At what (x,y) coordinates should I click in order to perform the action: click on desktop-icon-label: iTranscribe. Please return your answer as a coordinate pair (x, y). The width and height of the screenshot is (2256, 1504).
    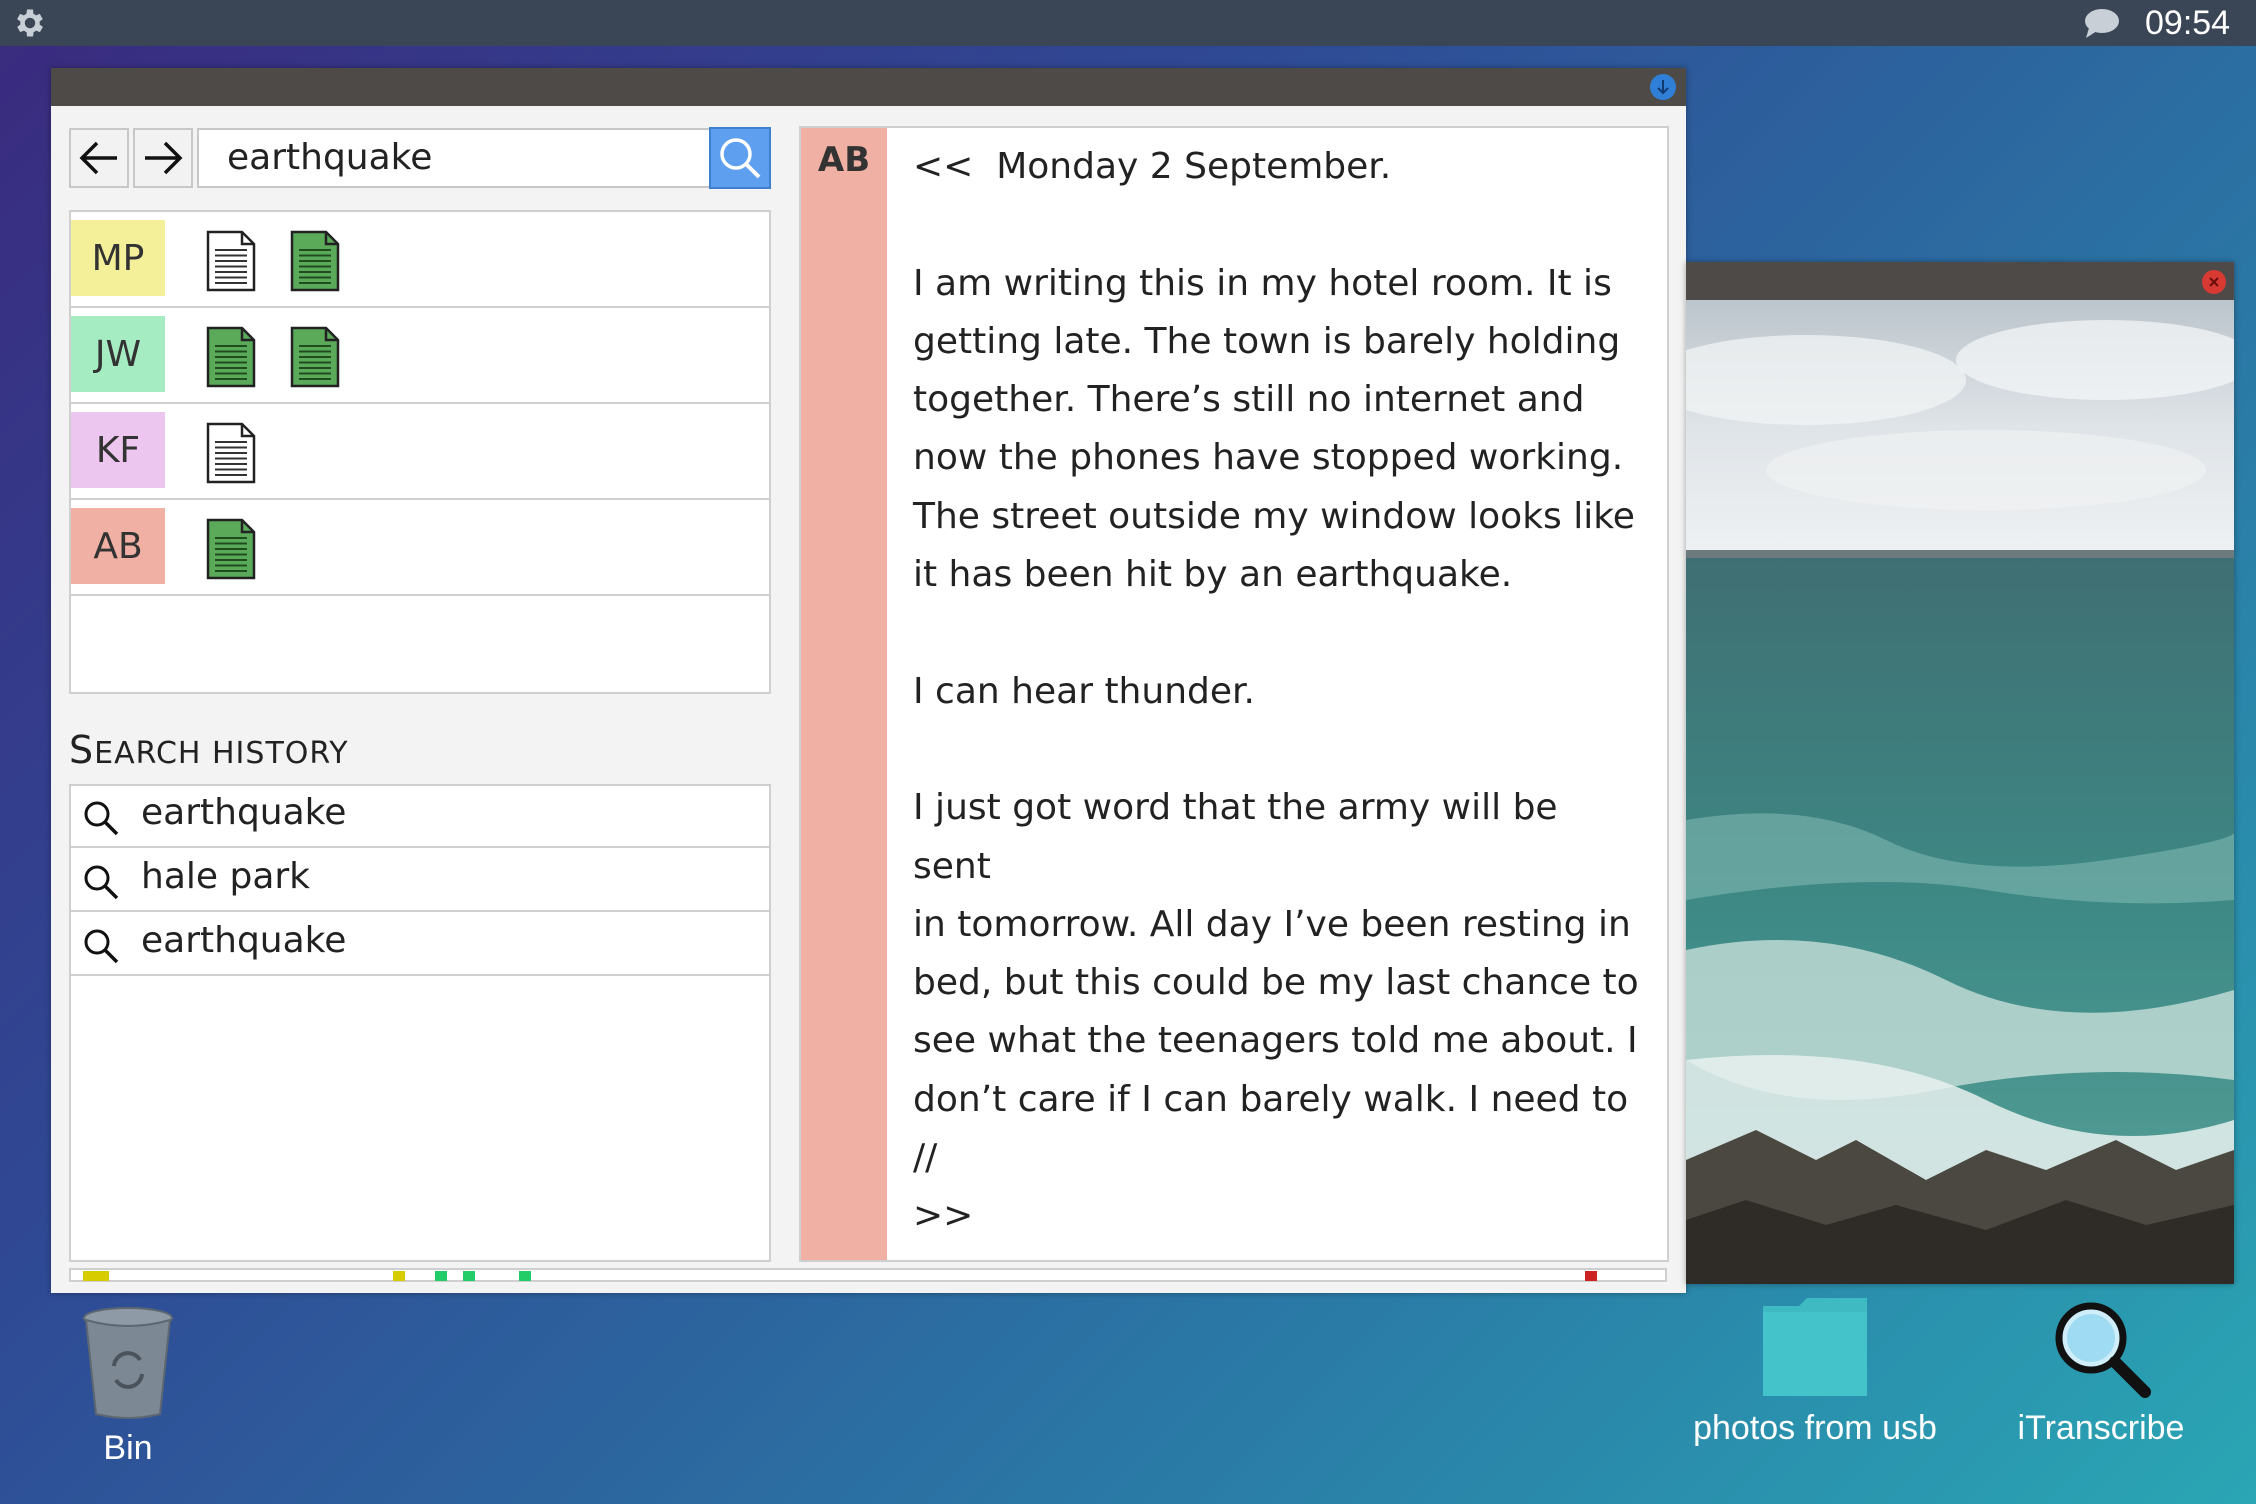
    Looking at the image, I should click on (2101, 1428).